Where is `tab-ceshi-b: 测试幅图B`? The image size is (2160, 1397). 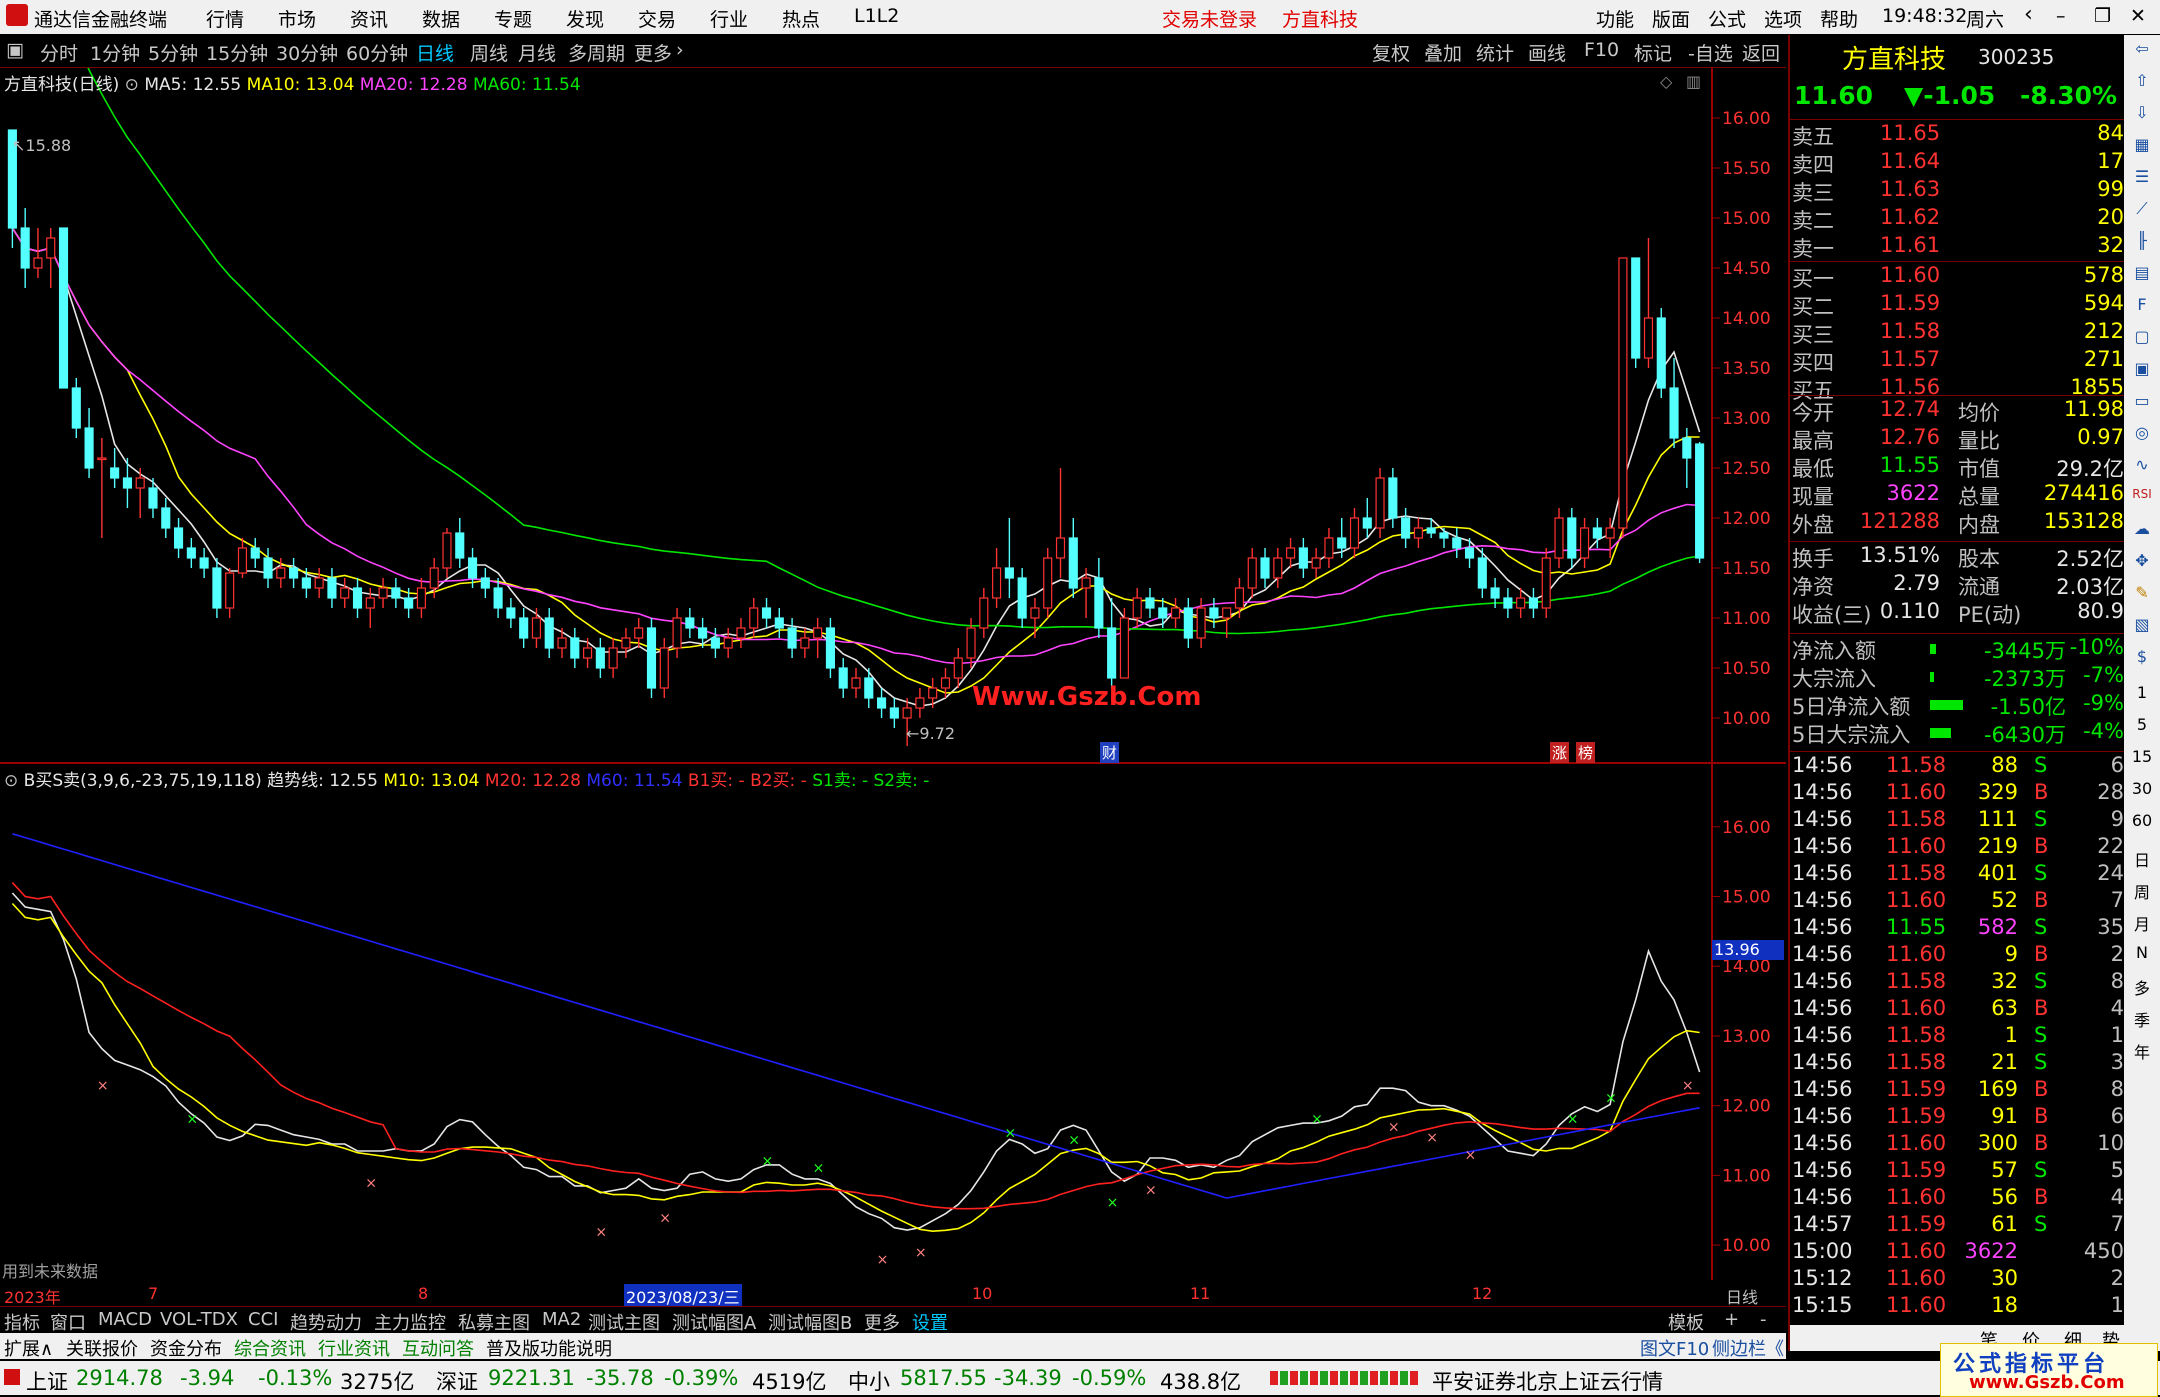
tab-ceshi-b: 测试幅图B is located at coordinates (810, 1322).